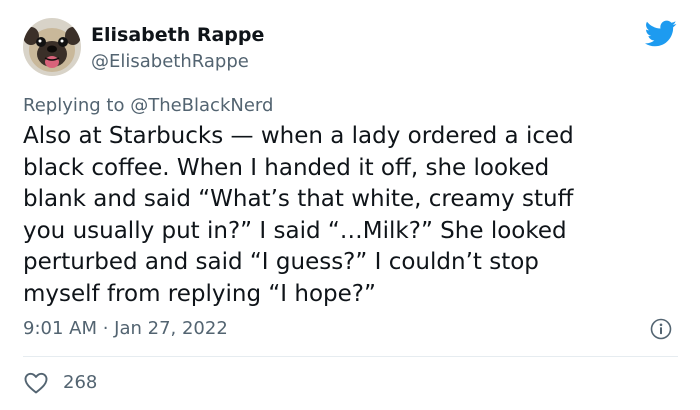 Image resolution: width=700 pixels, height=410 pixels. I want to click on like-button: 268, so click(60, 383).